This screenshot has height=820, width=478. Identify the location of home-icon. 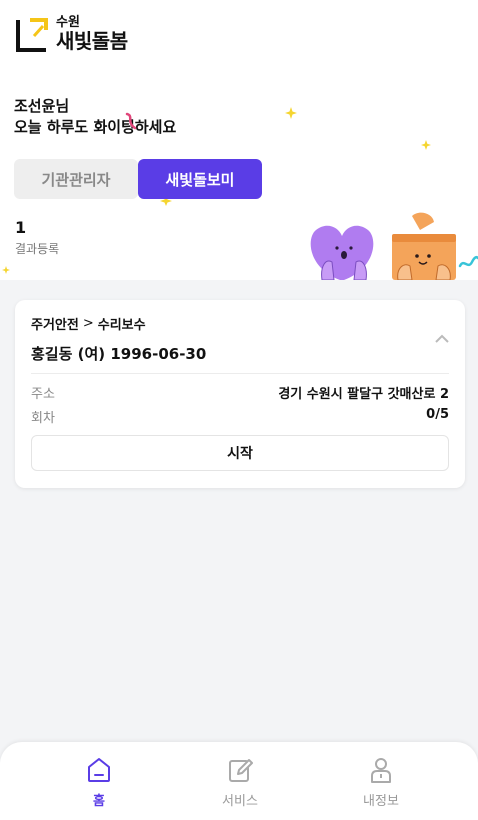
(99, 770).